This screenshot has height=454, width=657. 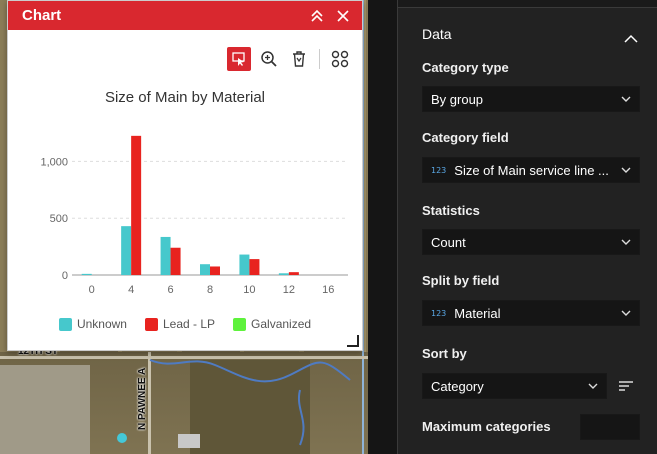 What do you see at coordinates (457, 386) in the screenshot?
I see `sort-by-value: Category` at bounding box center [457, 386].